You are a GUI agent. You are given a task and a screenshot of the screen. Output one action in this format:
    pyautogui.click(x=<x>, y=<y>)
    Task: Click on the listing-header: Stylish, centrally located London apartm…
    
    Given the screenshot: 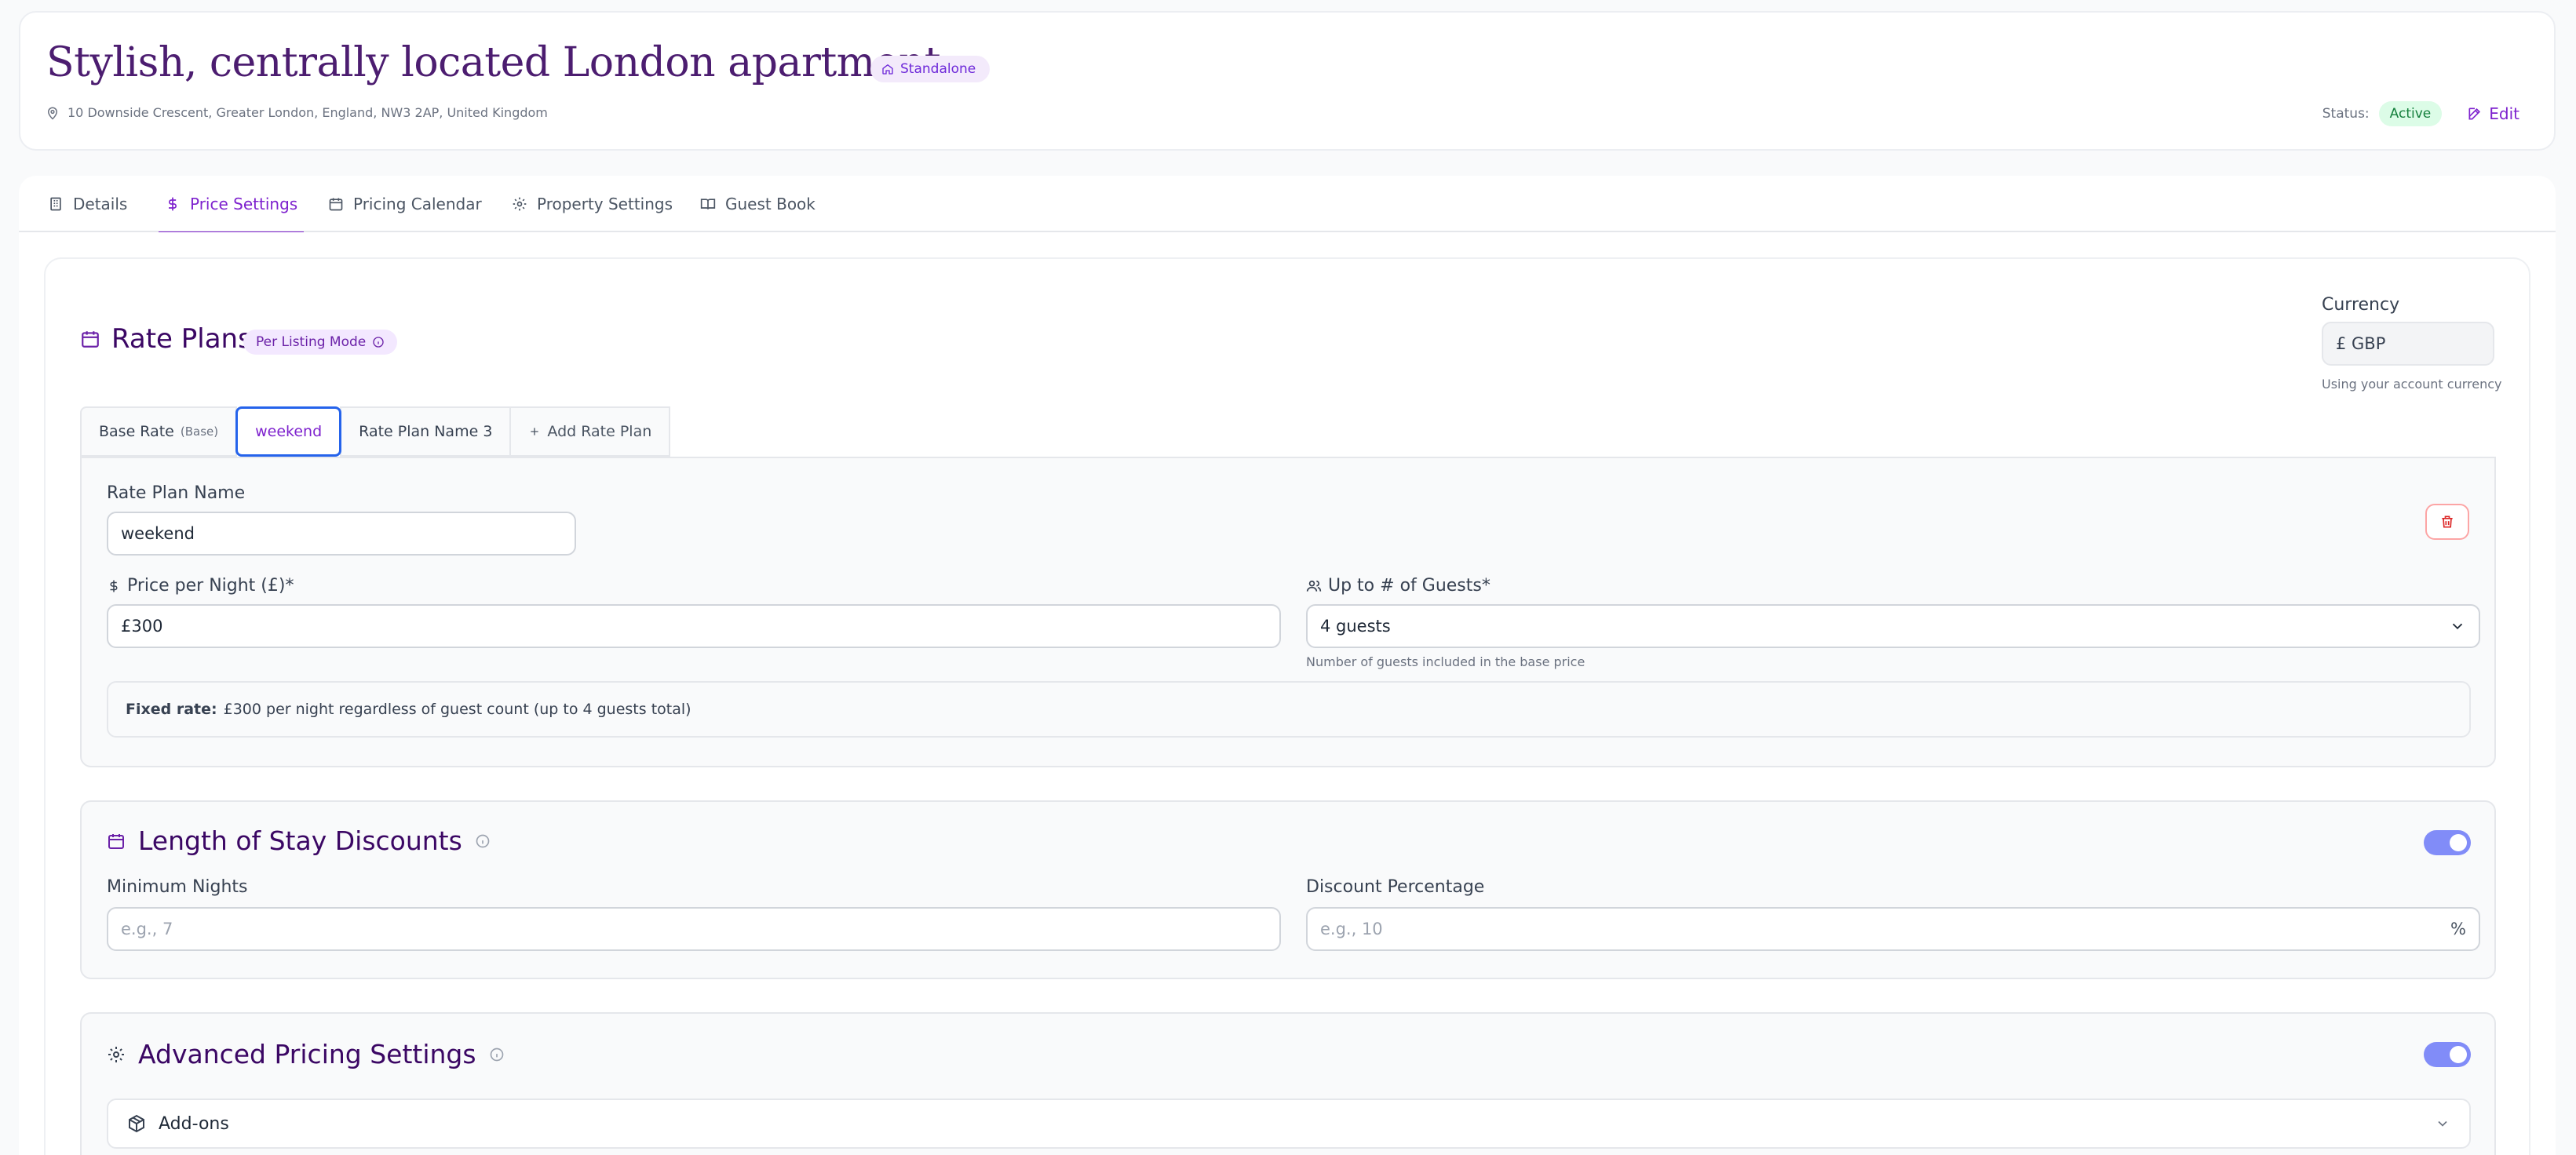 What is the action you would take?
    pyautogui.click(x=1287, y=81)
    